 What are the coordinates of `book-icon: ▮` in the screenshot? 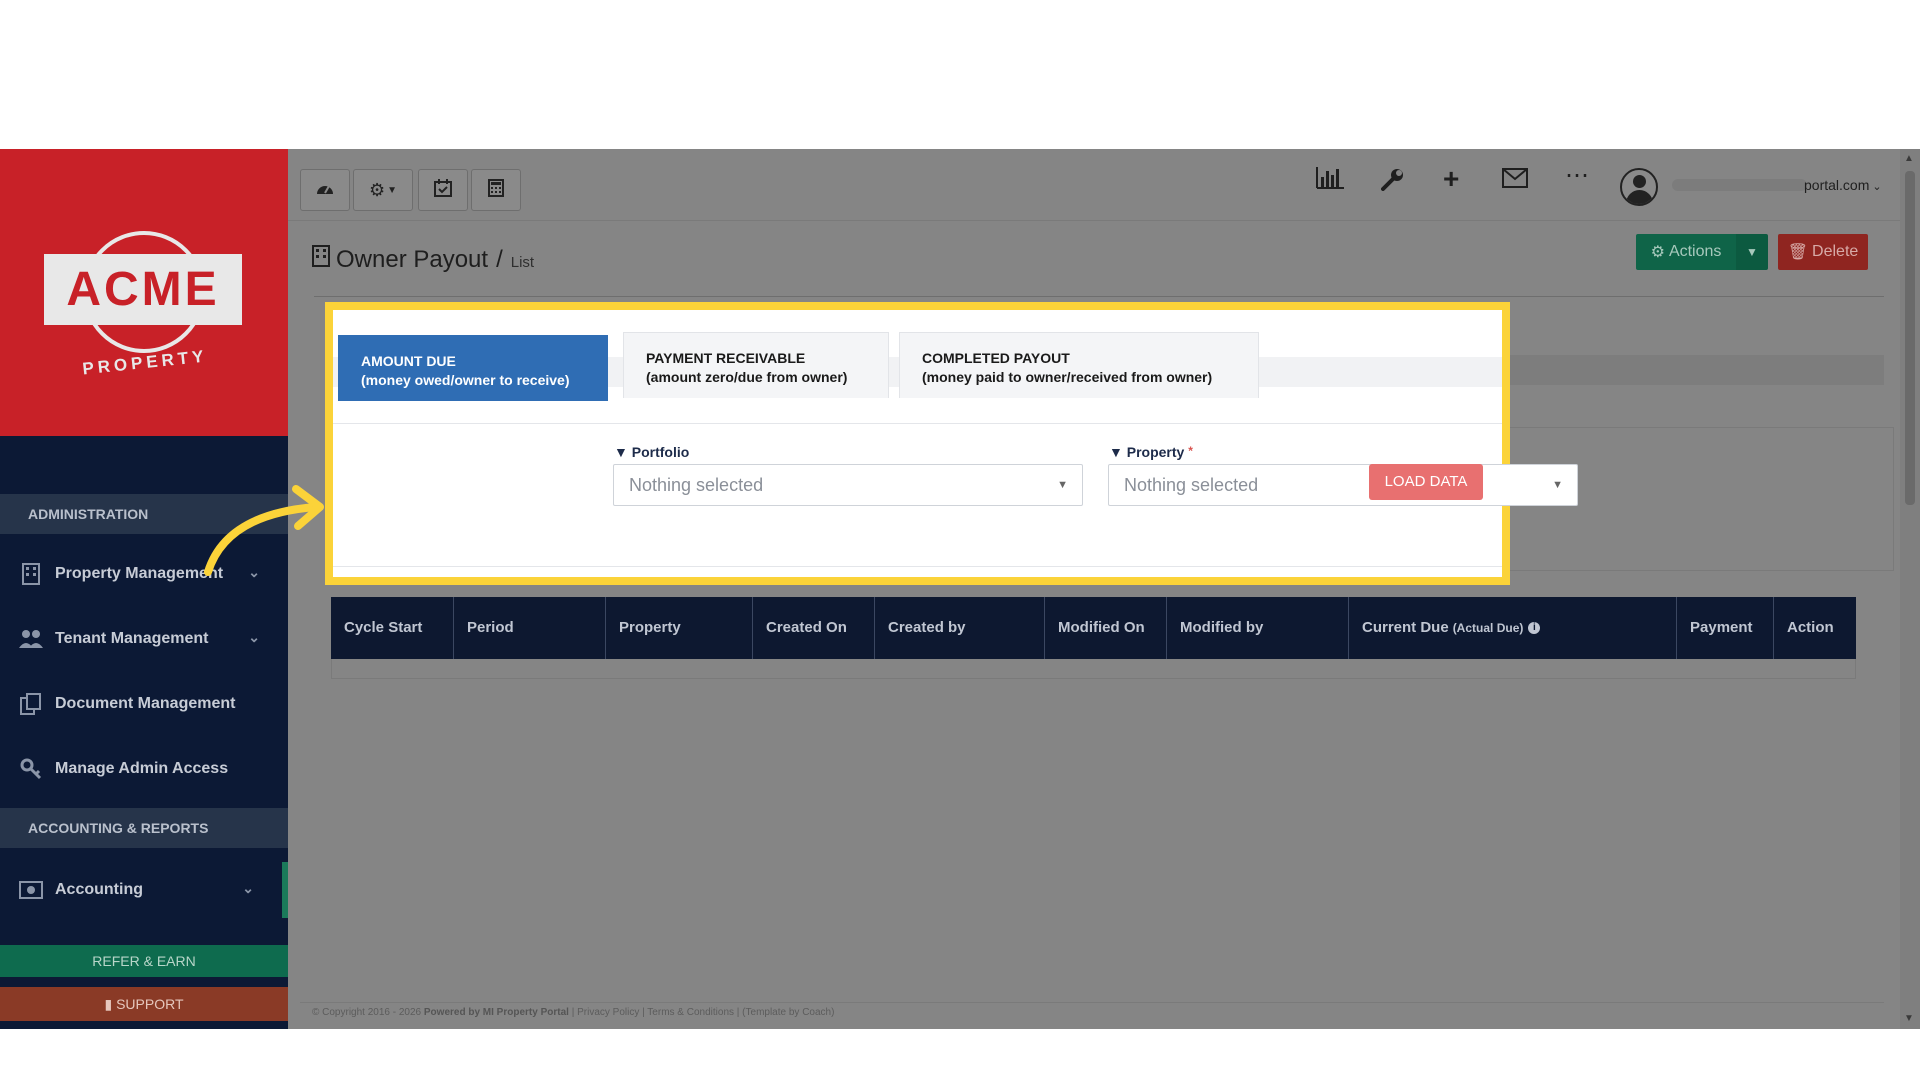 It's located at (110, 1004).